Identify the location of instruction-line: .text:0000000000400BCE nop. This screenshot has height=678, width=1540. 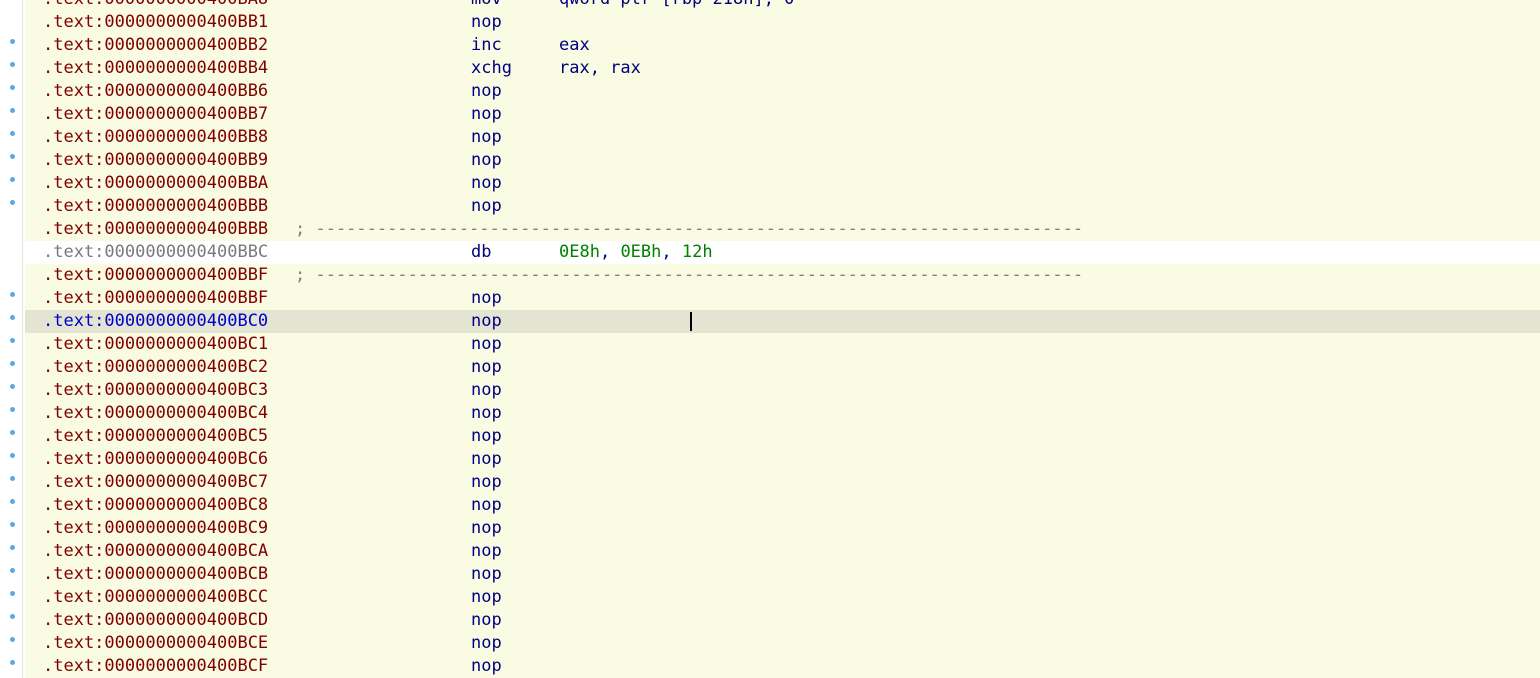
(775, 643).